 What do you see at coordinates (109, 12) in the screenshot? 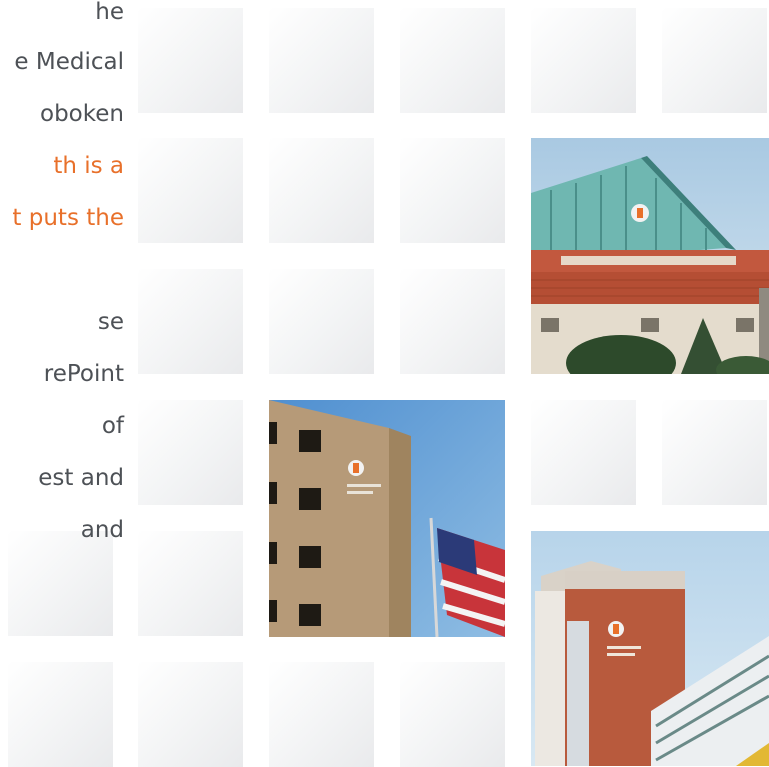
I see `text-line: he` at bounding box center [109, 12].